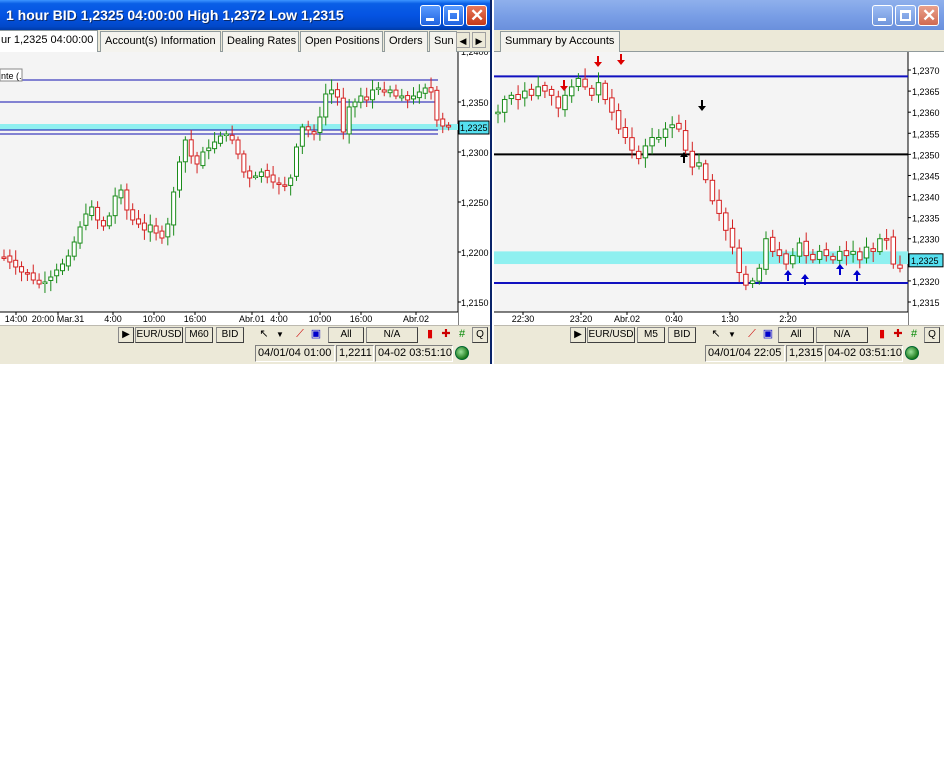 The width and height of the screenshot is (944, 768). I want to click on server-clock: 04-02 03:51:10, so click(864, 353).